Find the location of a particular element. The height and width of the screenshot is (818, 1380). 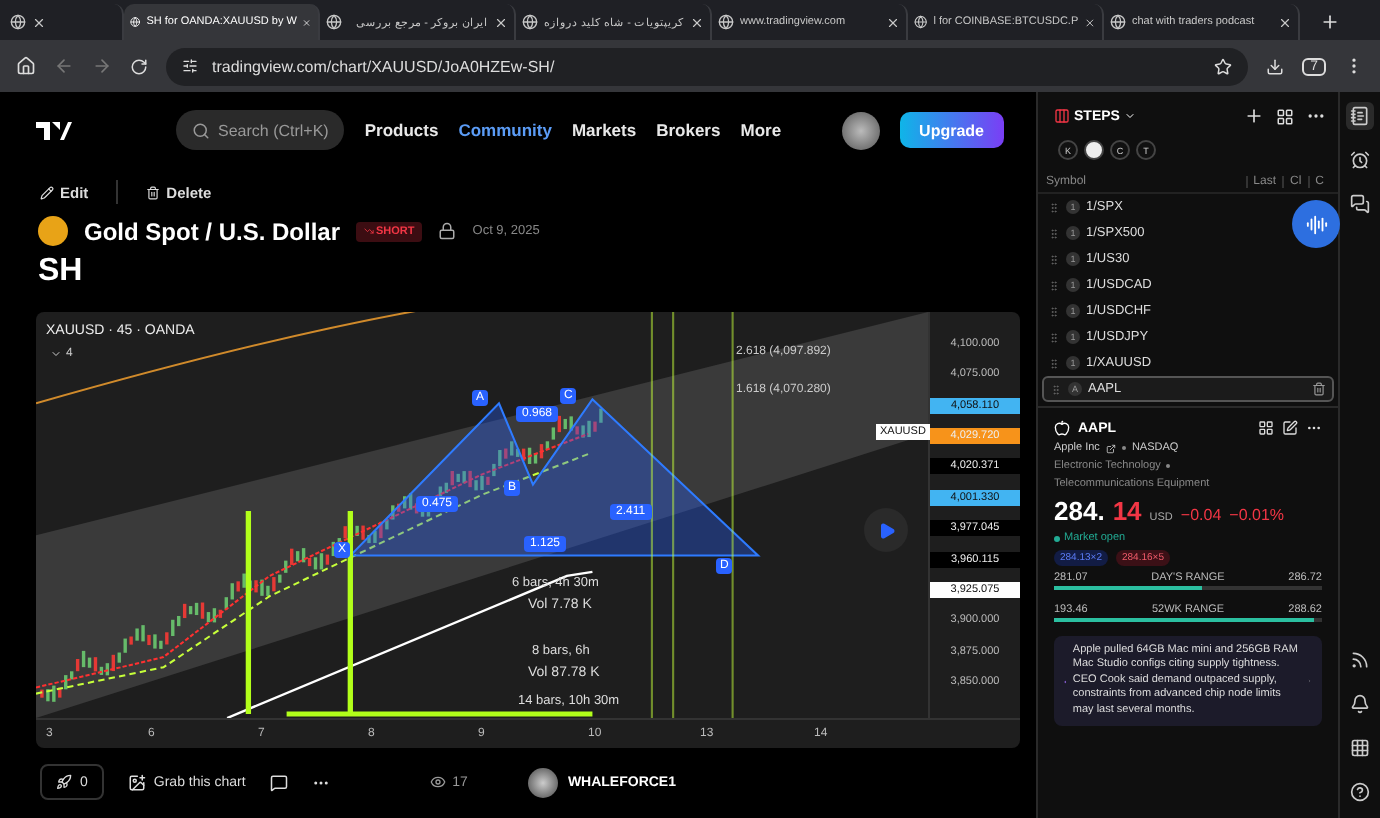

play-icon is located at coordinates (886, 530).